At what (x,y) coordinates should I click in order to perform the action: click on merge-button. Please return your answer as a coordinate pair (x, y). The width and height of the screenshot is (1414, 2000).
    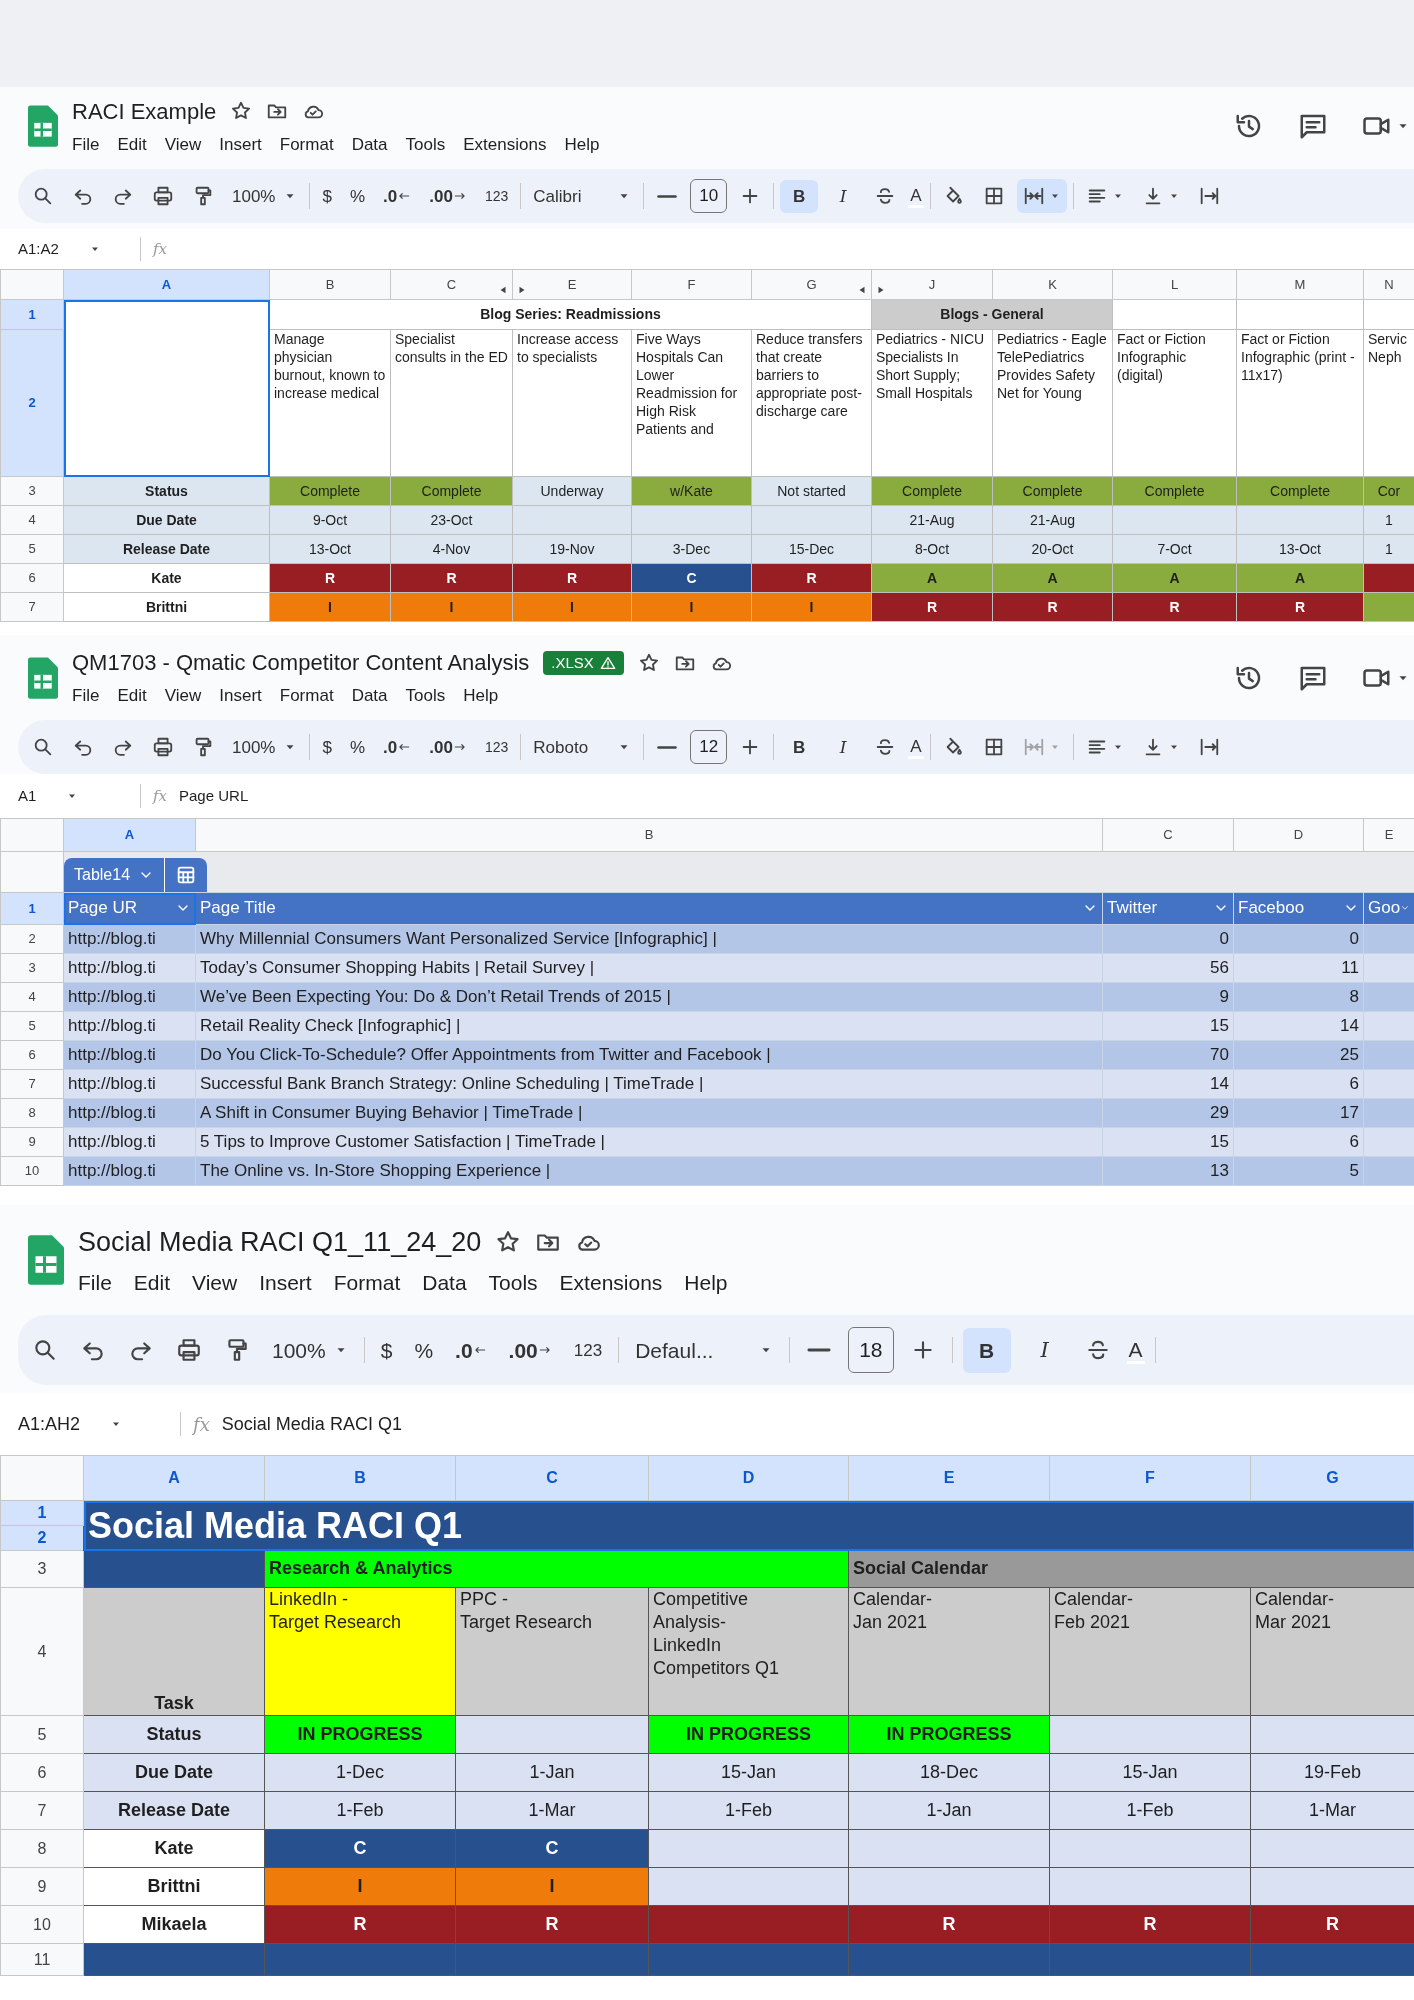
    Looking at the image, I should click on (1041, 196).